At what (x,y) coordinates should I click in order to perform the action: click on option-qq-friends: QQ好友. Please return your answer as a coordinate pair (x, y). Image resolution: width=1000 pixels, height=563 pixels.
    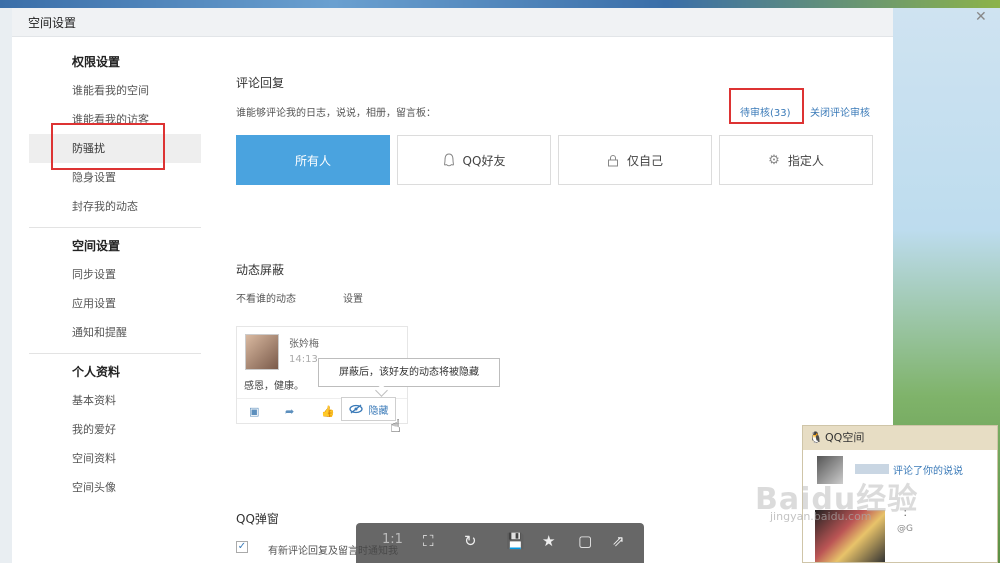
    Looking at the image, I should click on (474, 160).